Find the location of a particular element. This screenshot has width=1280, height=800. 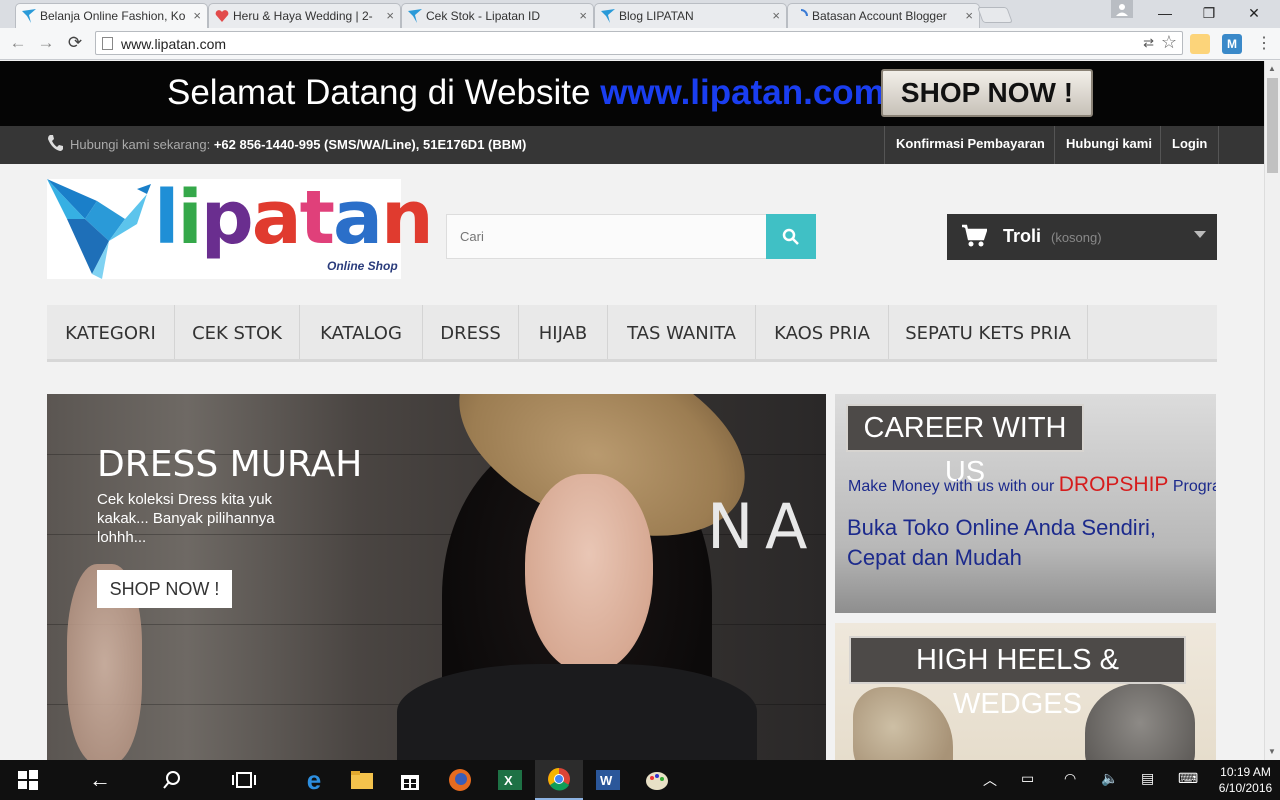

logo-letter: i is located at coordinates (189, 218).